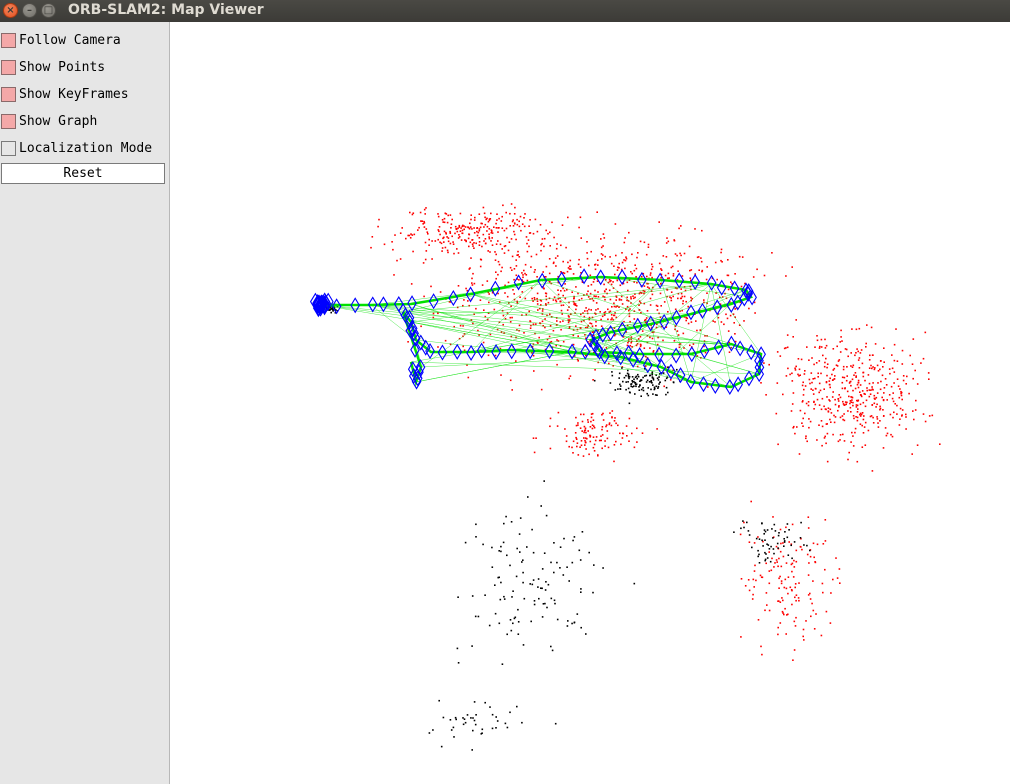  I want to click on maximize-window-button: □, so click(48, 10).